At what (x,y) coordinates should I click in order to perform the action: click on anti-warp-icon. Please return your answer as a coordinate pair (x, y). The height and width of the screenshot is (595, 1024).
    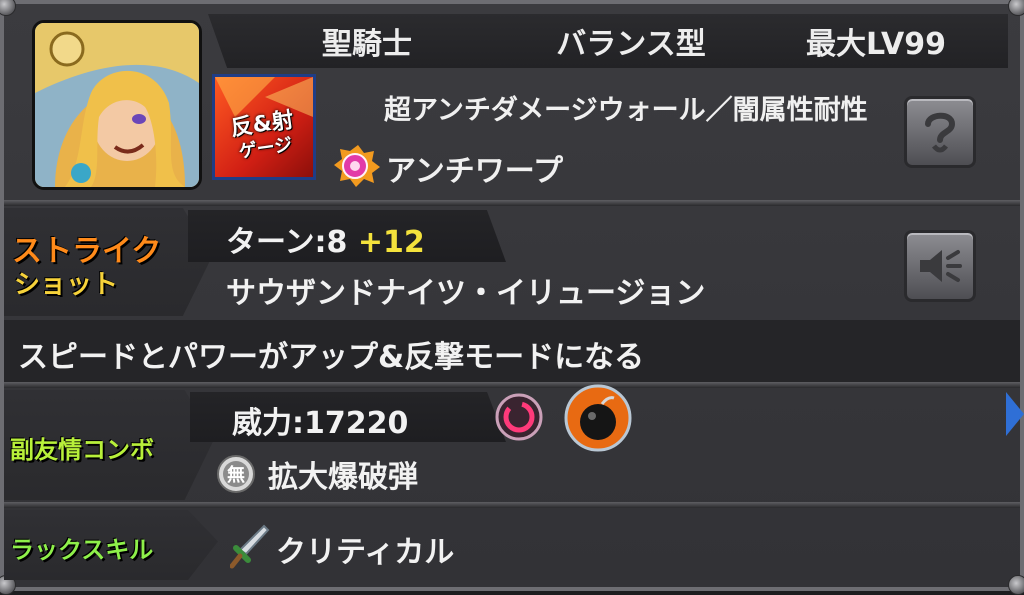
    Looking at the image, I should click on (357, 166).